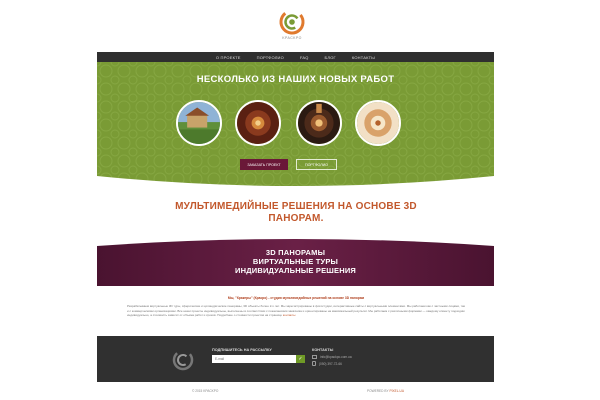 This screenshot has width=600, height=400. I want to click on subscribe-submit-button: ✓, so click(300, 359).